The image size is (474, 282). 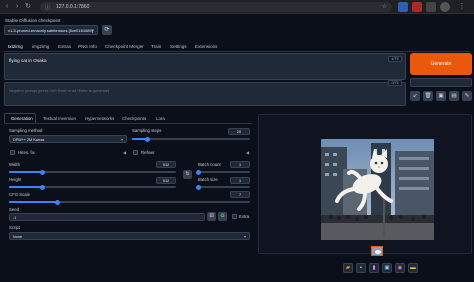 I want to click on folder-icon: ▰, so click(x=348, y=268).